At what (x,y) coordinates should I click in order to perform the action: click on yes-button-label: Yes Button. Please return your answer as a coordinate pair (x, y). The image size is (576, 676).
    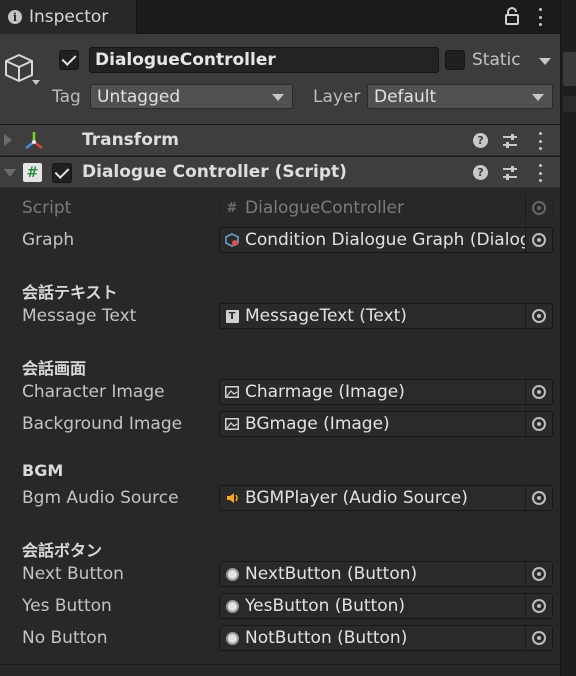
    Looking at the image, I should click on (67, 606).